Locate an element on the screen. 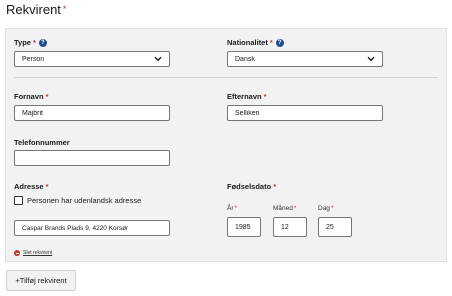  address-required-mark: * is located at coordinates (47, 186).